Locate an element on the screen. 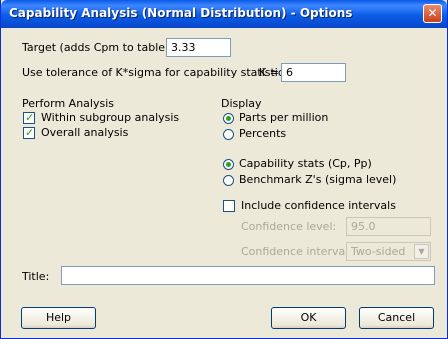 This screenshot has width=448, height=339. help-button: Help is located at coordinates (58, 318).